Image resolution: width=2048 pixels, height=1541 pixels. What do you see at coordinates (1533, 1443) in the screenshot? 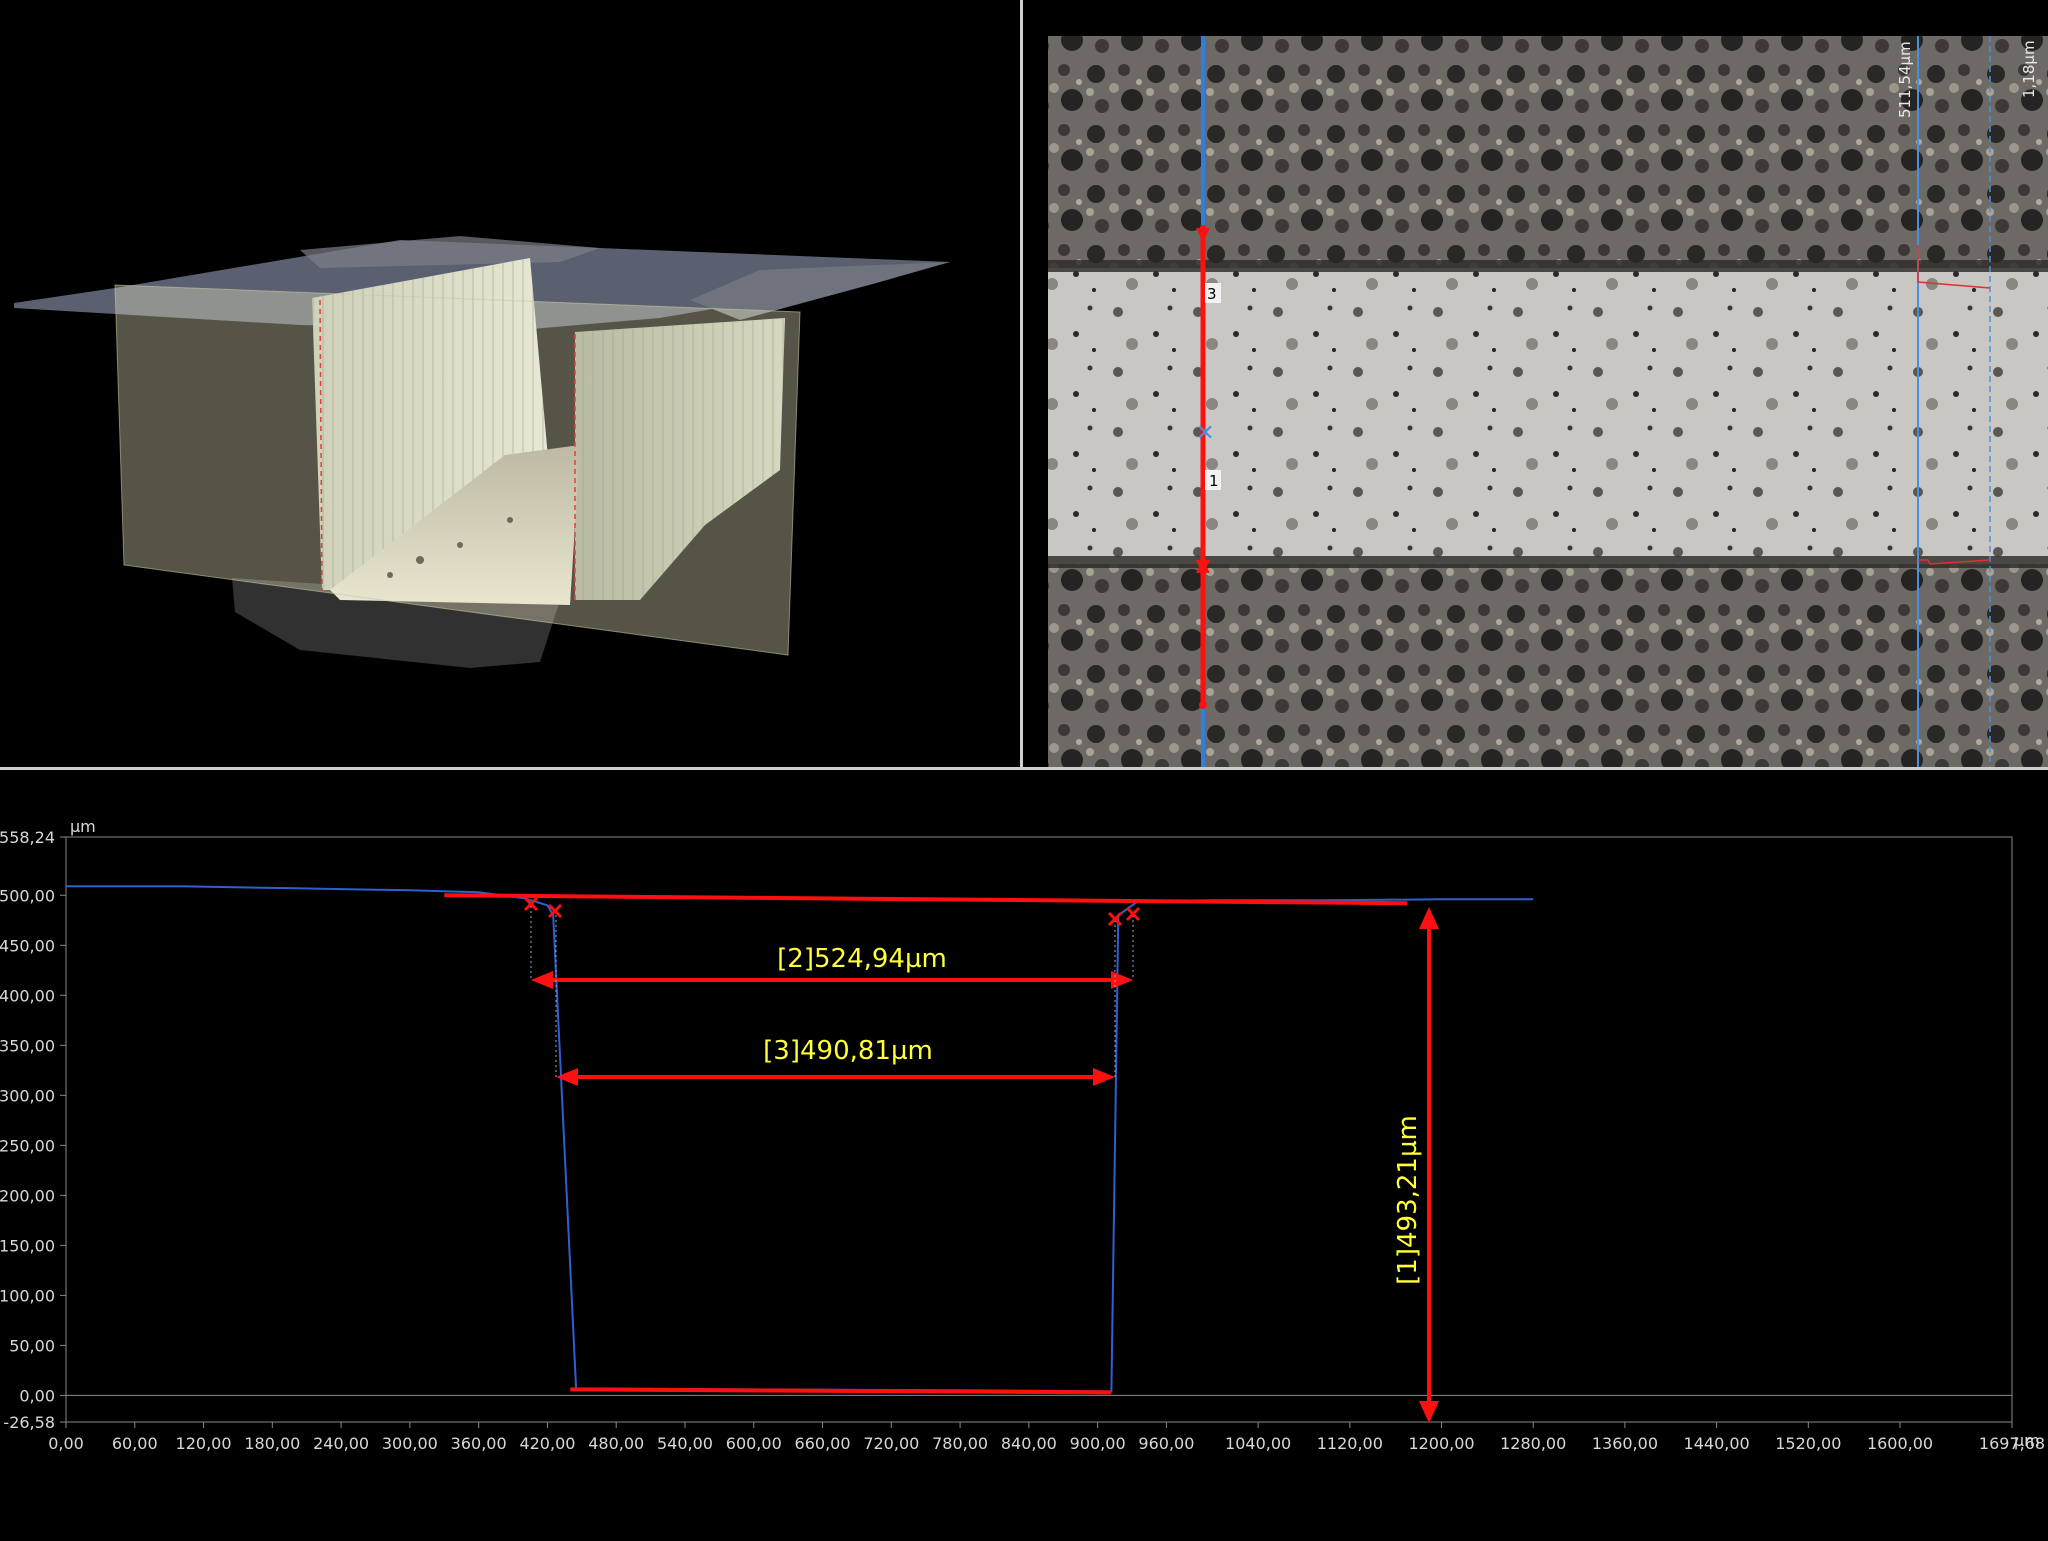
I see `x-tick-label: 1280,00` at bounding box center [1533, 1443].